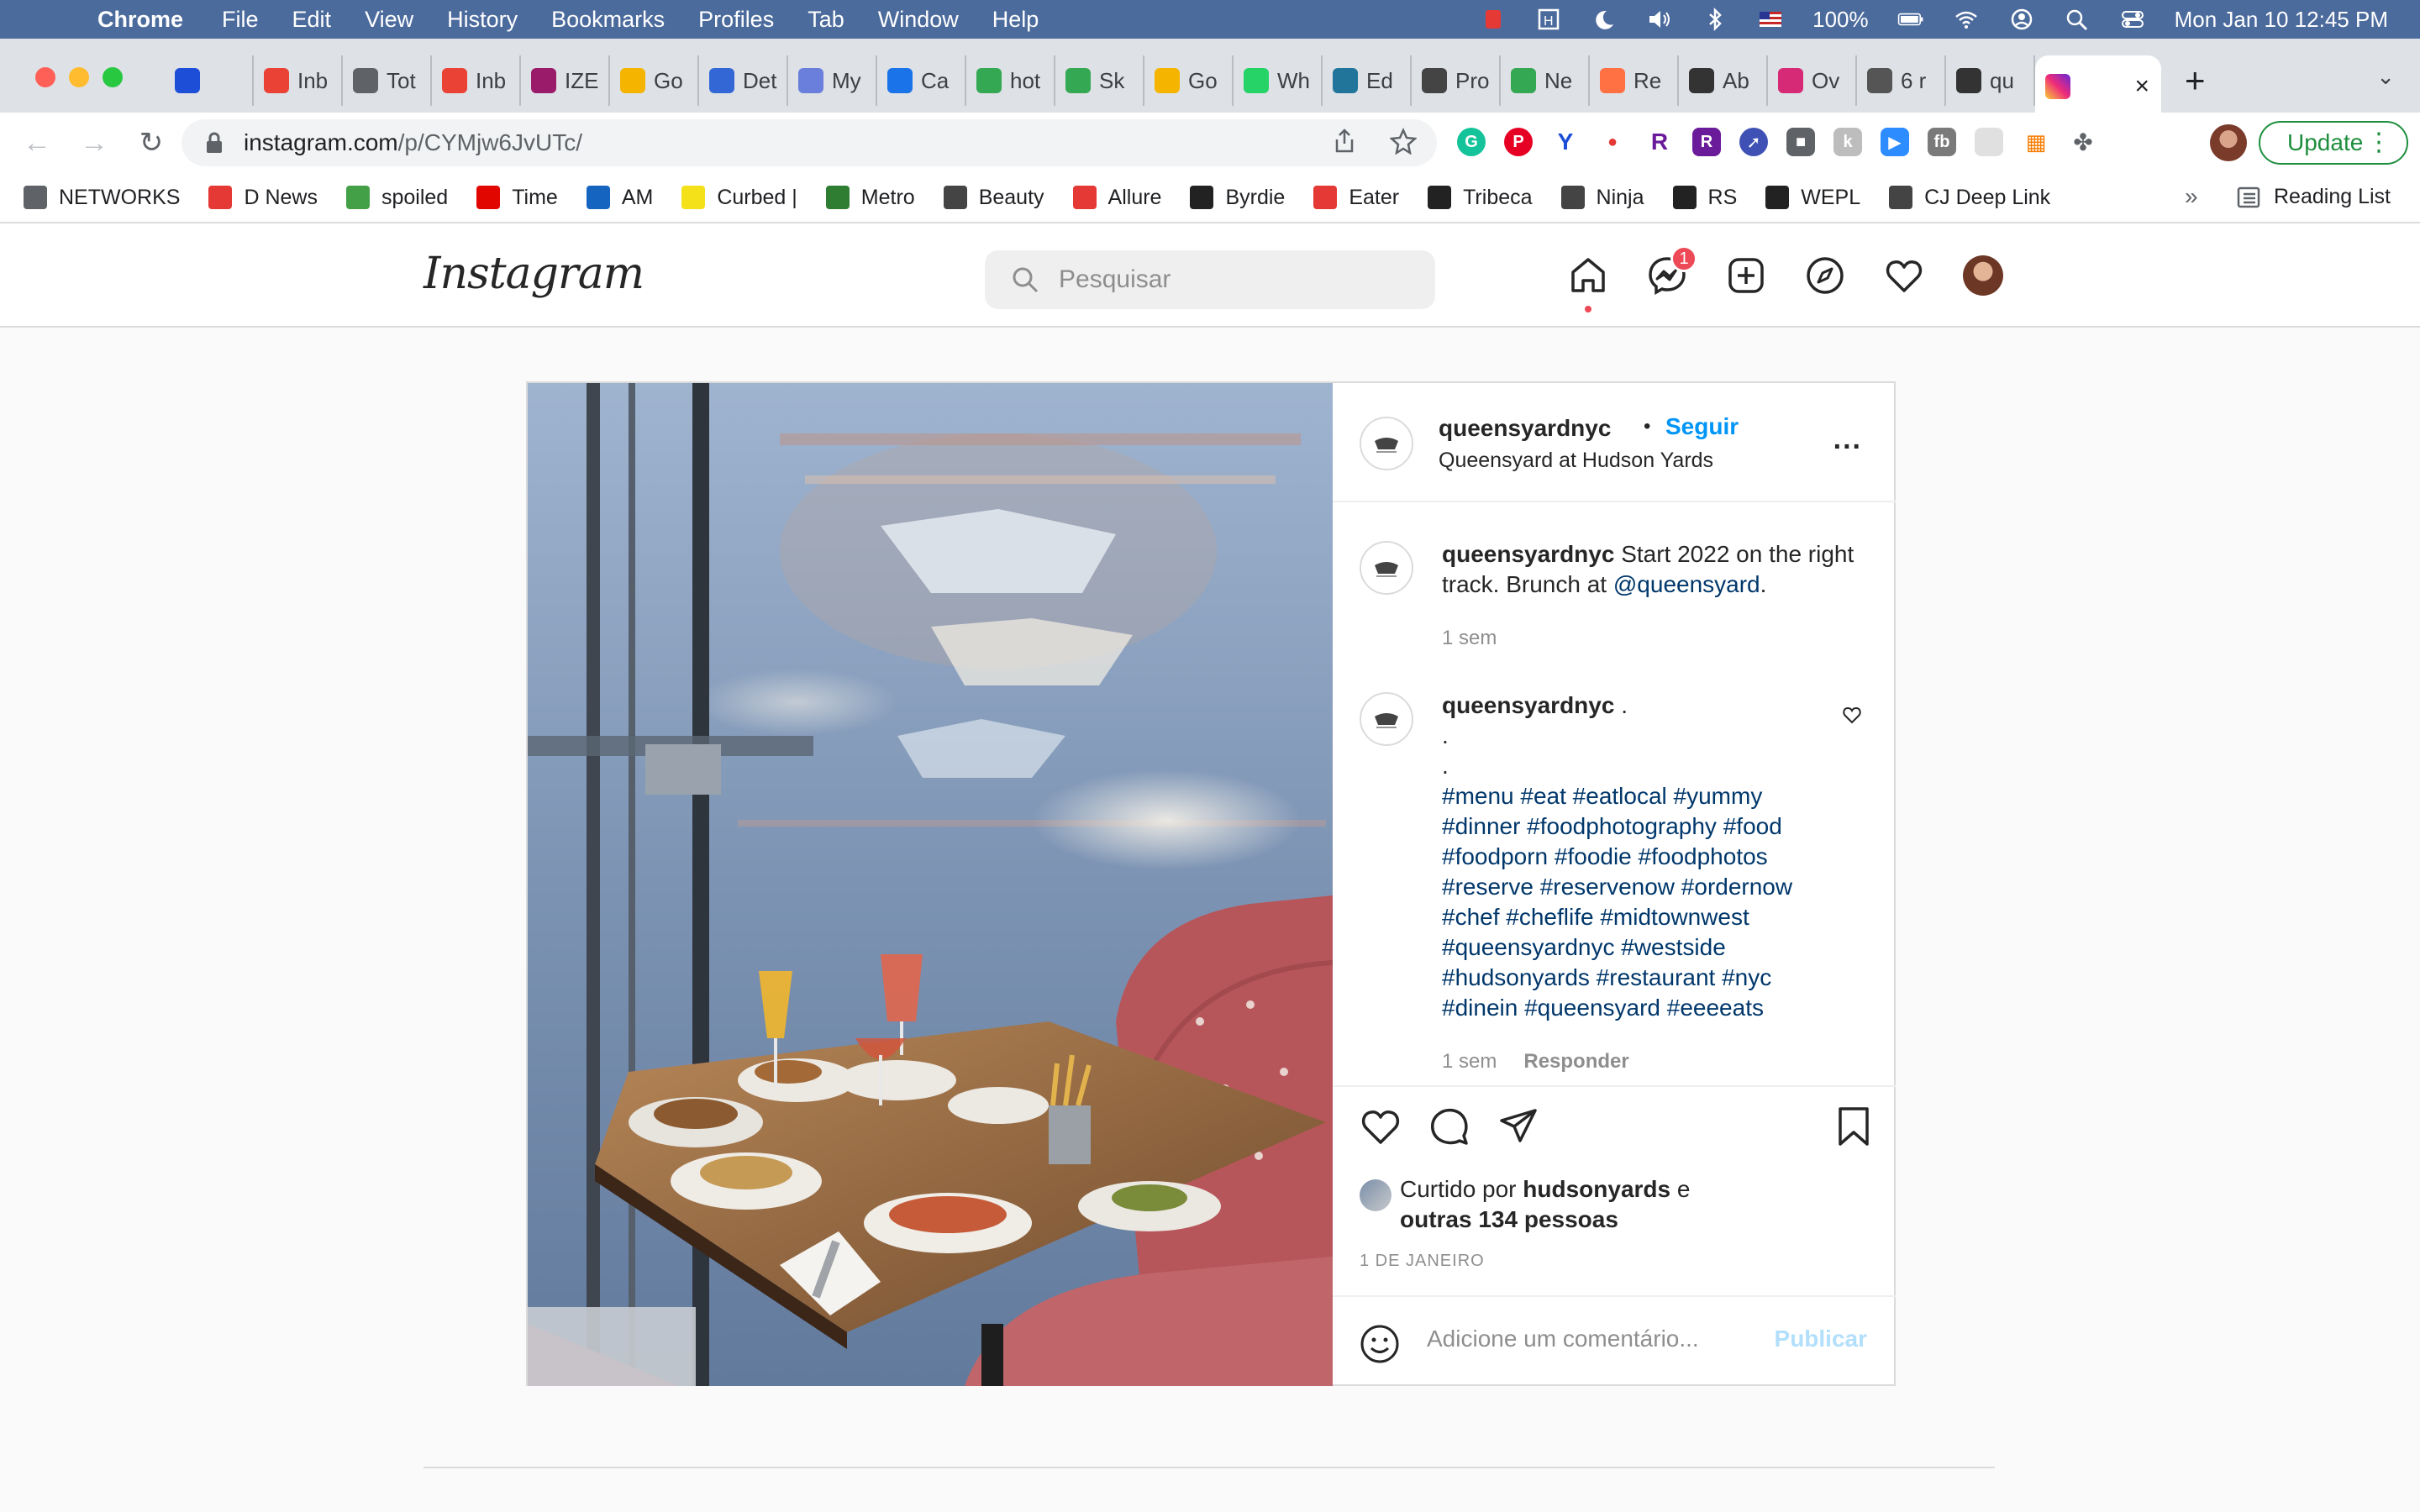 Image resolution: width=2420 pixels, height=1512 pixels. What do you see at coordinates (45, 77) in the screenshot?
I see `close-window-button` at bounding box center [45, 77].